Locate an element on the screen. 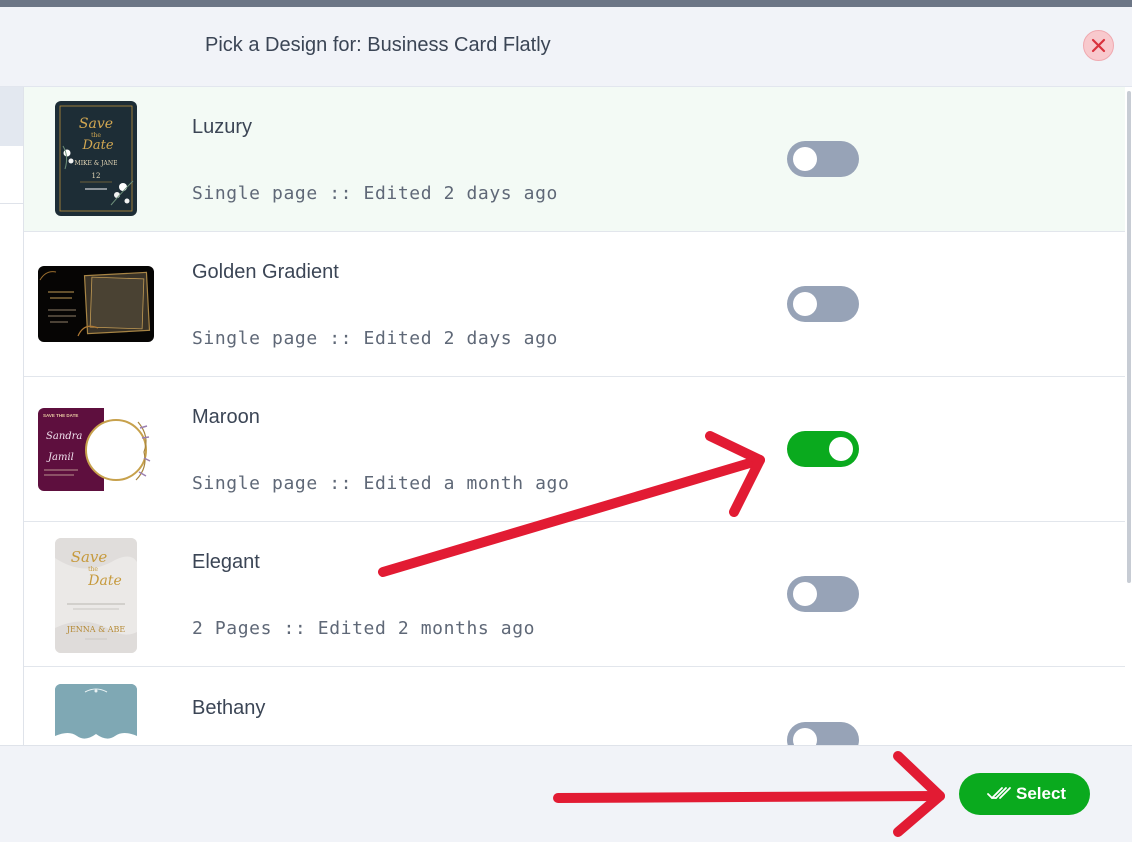  svg-text: 12 is located at coordinates (96, 176).